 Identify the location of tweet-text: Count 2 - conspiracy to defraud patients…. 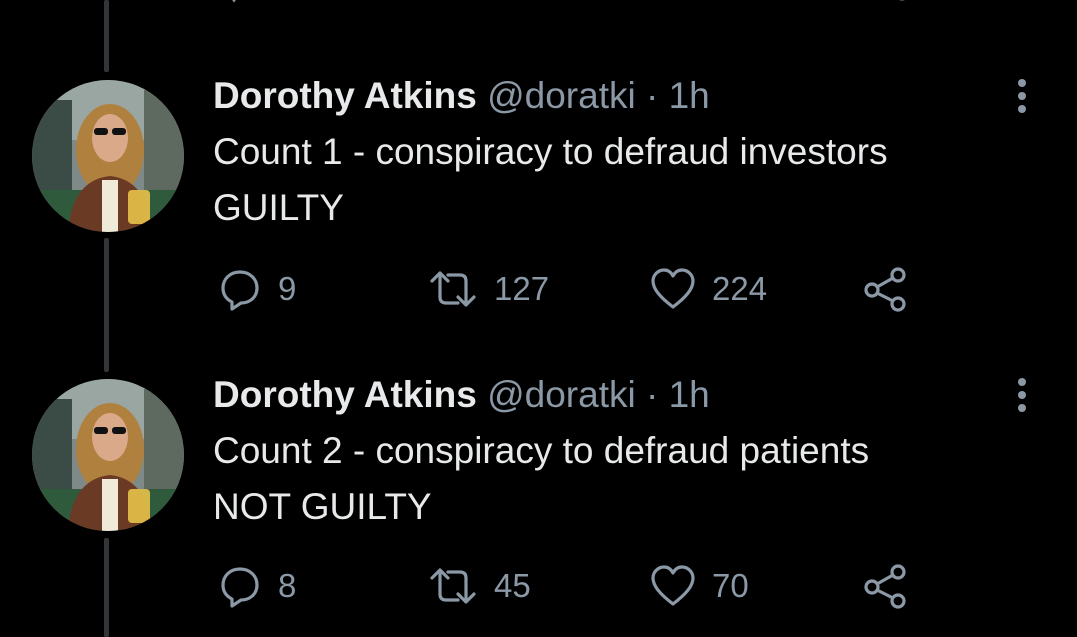
(541, 479).